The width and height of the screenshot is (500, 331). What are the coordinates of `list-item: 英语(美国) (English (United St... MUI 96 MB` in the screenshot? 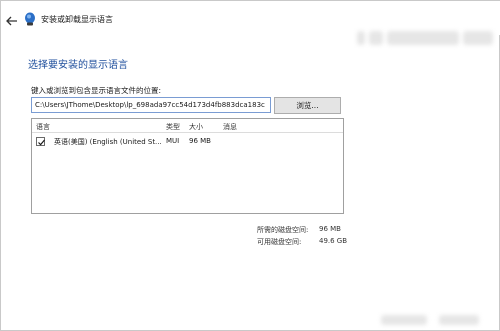 It's located at (187, 142).